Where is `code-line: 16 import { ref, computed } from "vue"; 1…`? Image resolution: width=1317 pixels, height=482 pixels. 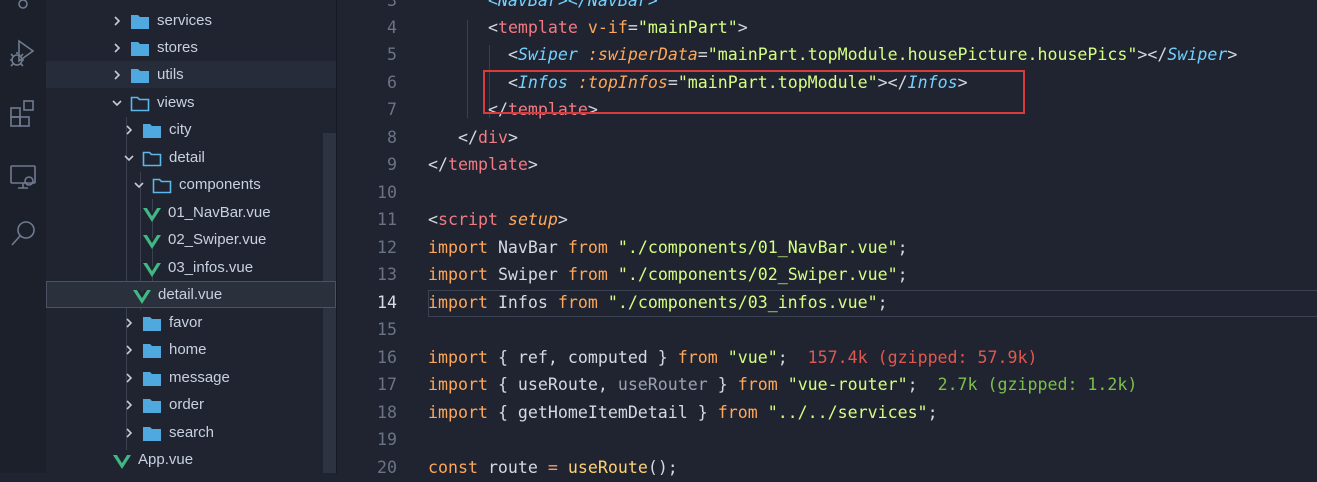 code-line: 16 import { ref, computed } from "vue"; 1… is located at coordinates (827, 358).